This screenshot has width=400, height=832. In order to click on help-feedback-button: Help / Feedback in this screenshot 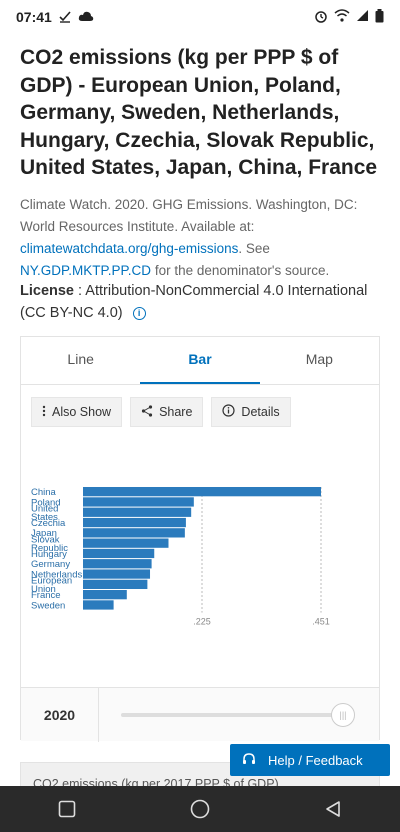, I will do `click(310, 760)`.